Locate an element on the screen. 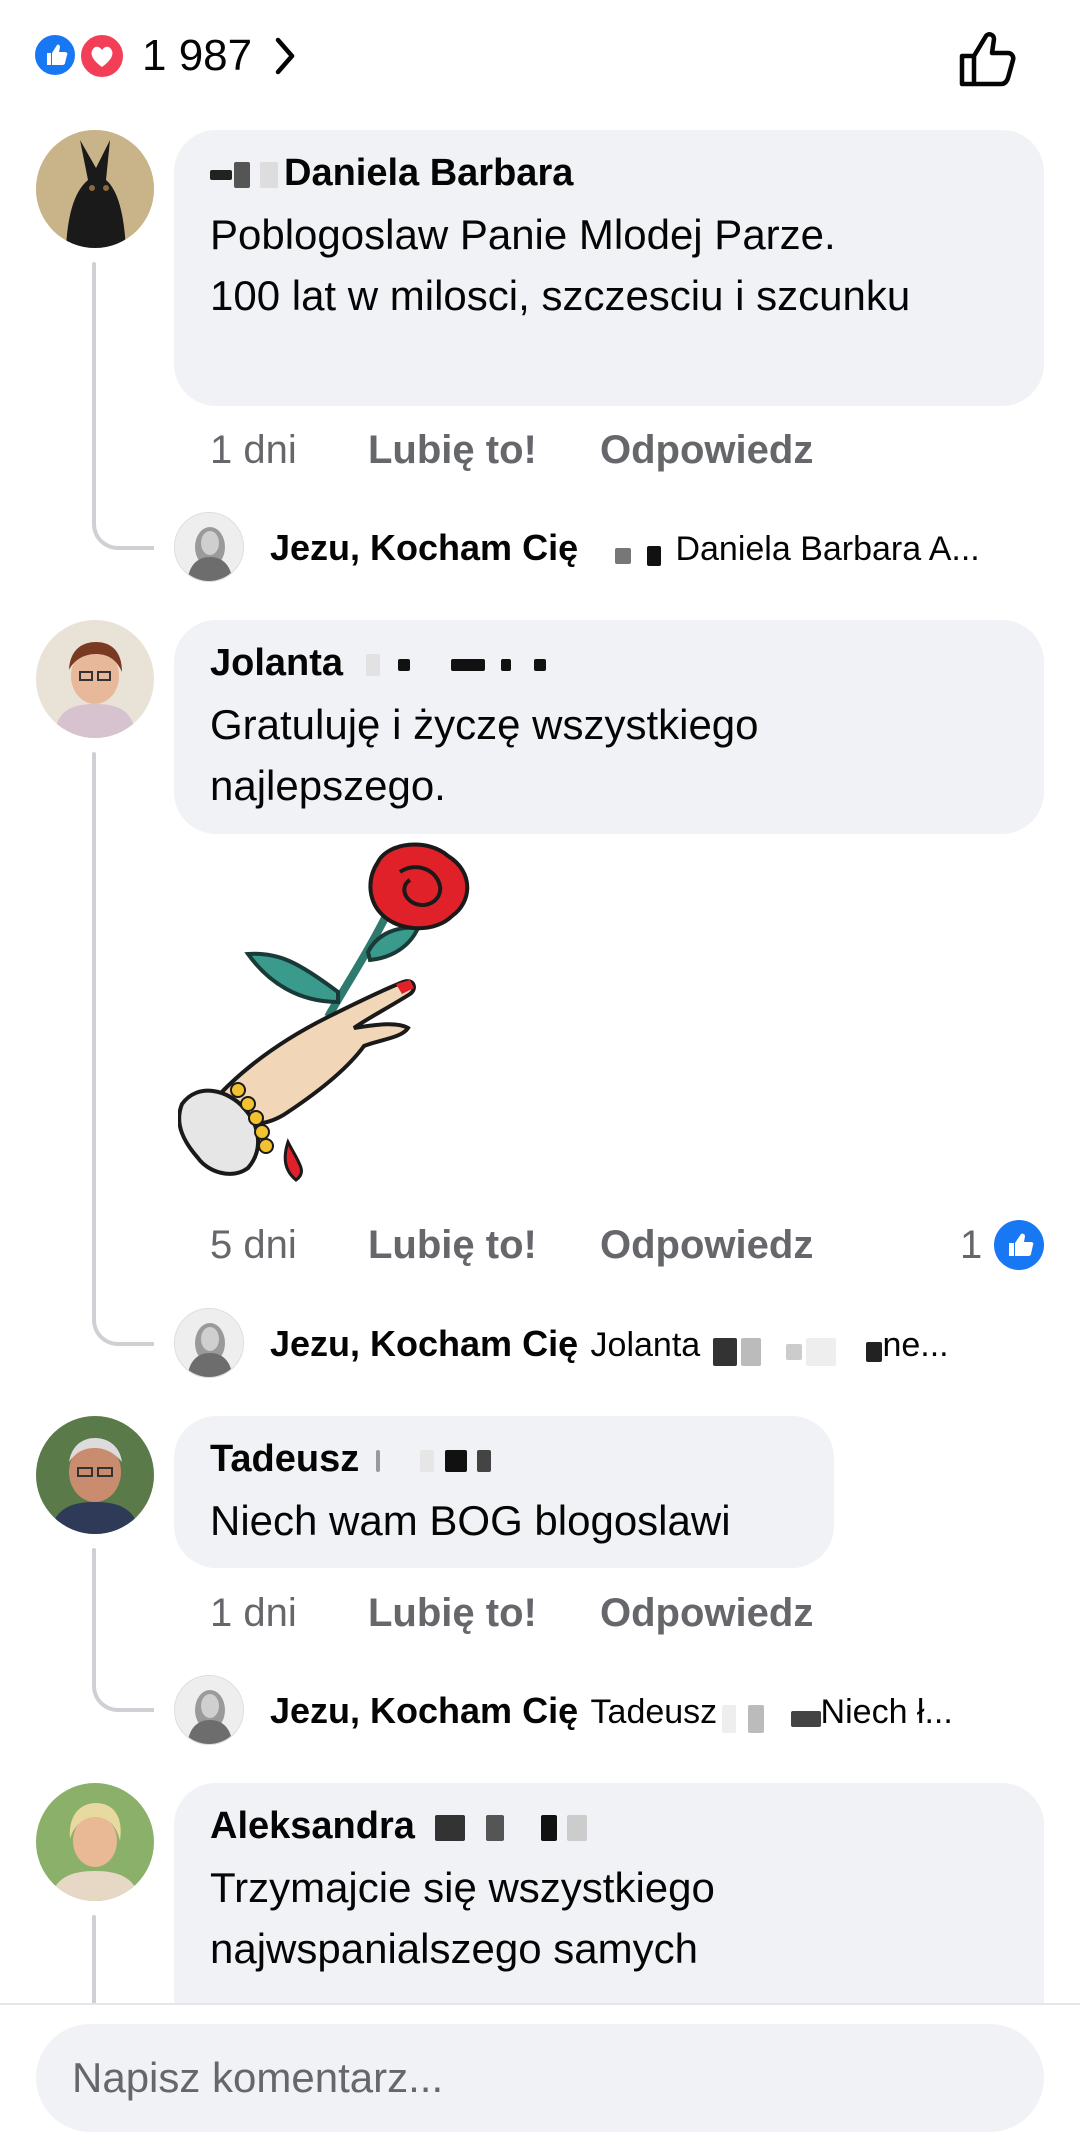 This screenshot has height=2133, width=1080. comment-author: Daniela Barbara is located at coordinates (609, 173).